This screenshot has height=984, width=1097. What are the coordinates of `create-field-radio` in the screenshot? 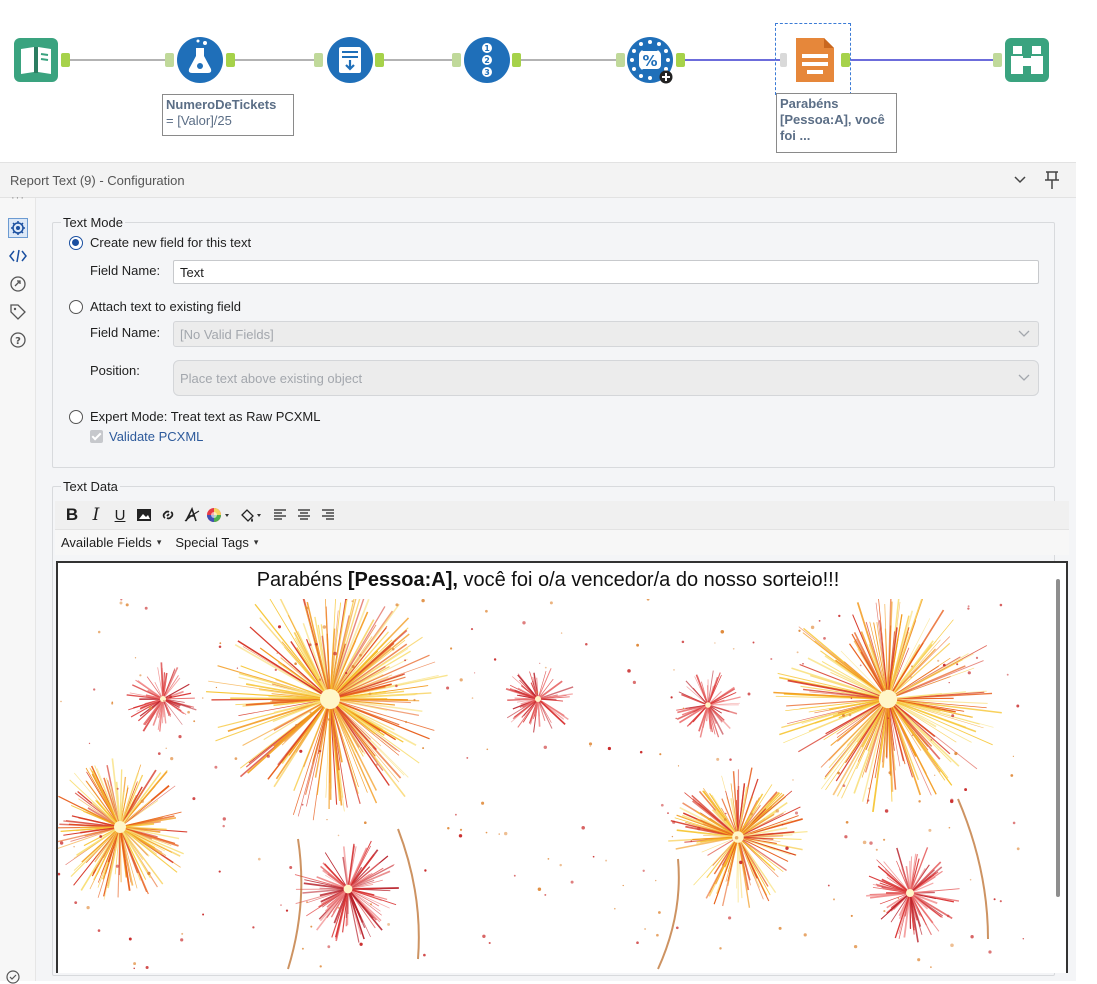 It's located at (76, 243).